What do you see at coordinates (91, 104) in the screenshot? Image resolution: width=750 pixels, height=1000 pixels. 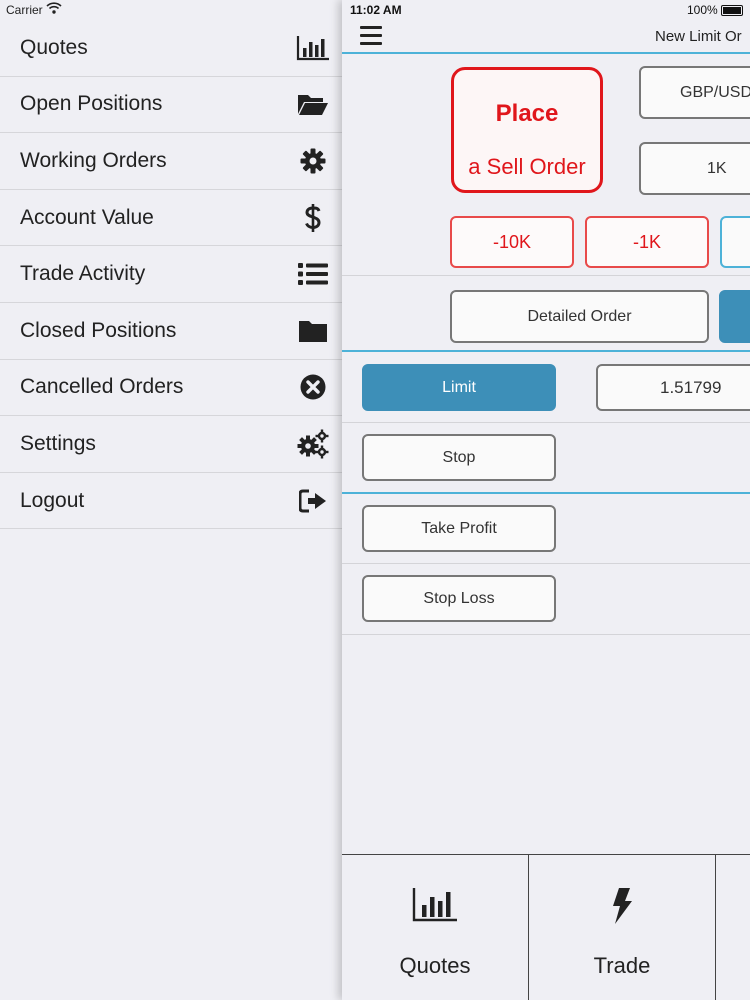 I see `menu-item-label: Open Positions` at bounding box center [91, 104].